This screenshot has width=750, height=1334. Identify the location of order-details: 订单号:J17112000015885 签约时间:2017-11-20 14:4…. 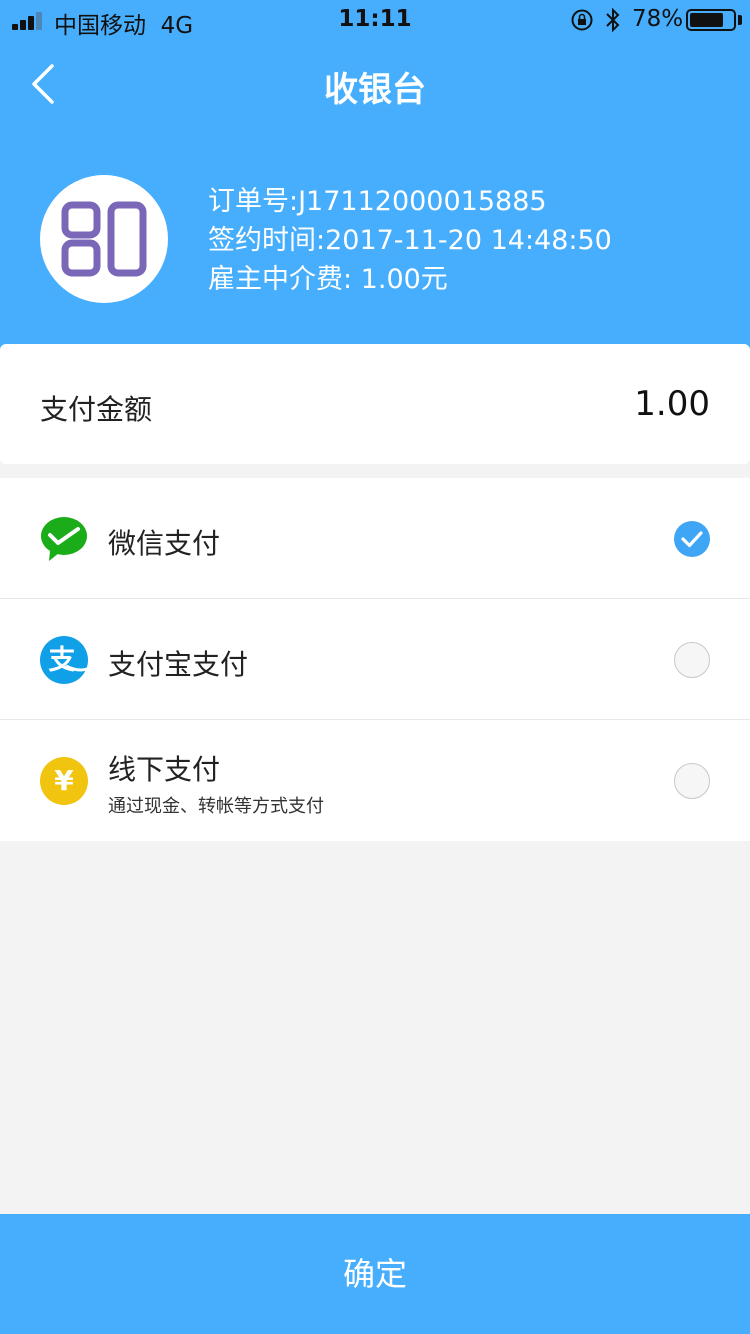
(410, 240).